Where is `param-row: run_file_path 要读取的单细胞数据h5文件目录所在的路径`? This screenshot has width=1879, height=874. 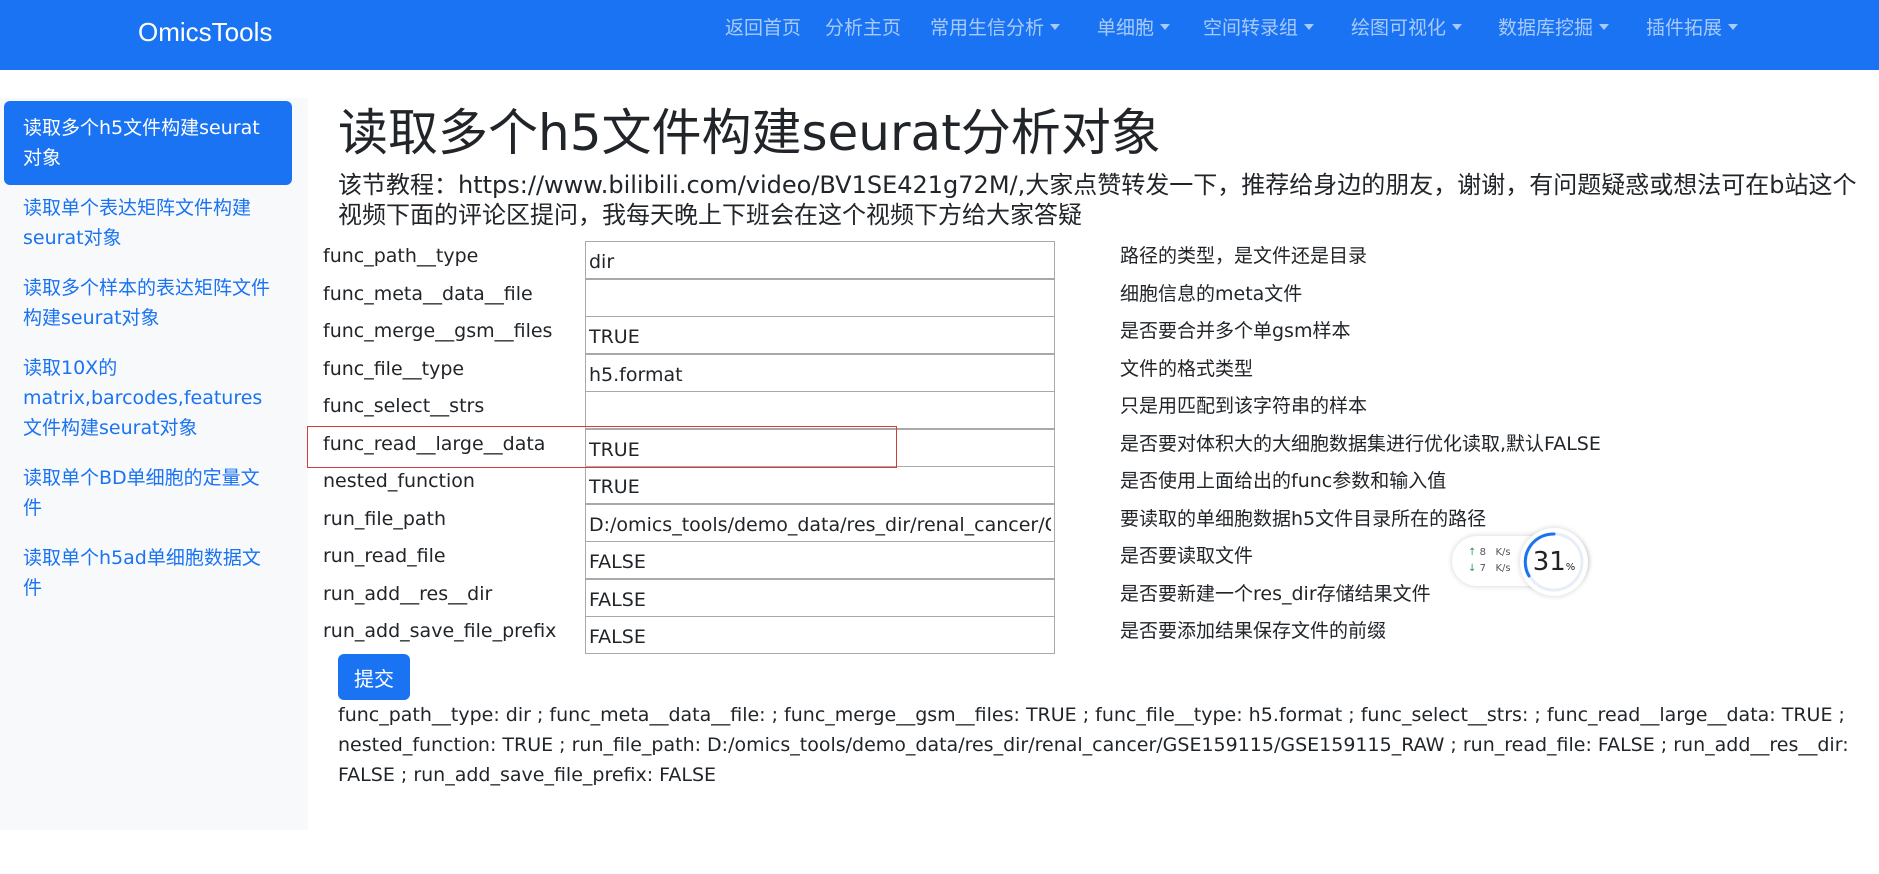
param-row: run_file_path 要读取的单细胞数据h5文件目录所在的路径 is located at coordinates (939, 523).